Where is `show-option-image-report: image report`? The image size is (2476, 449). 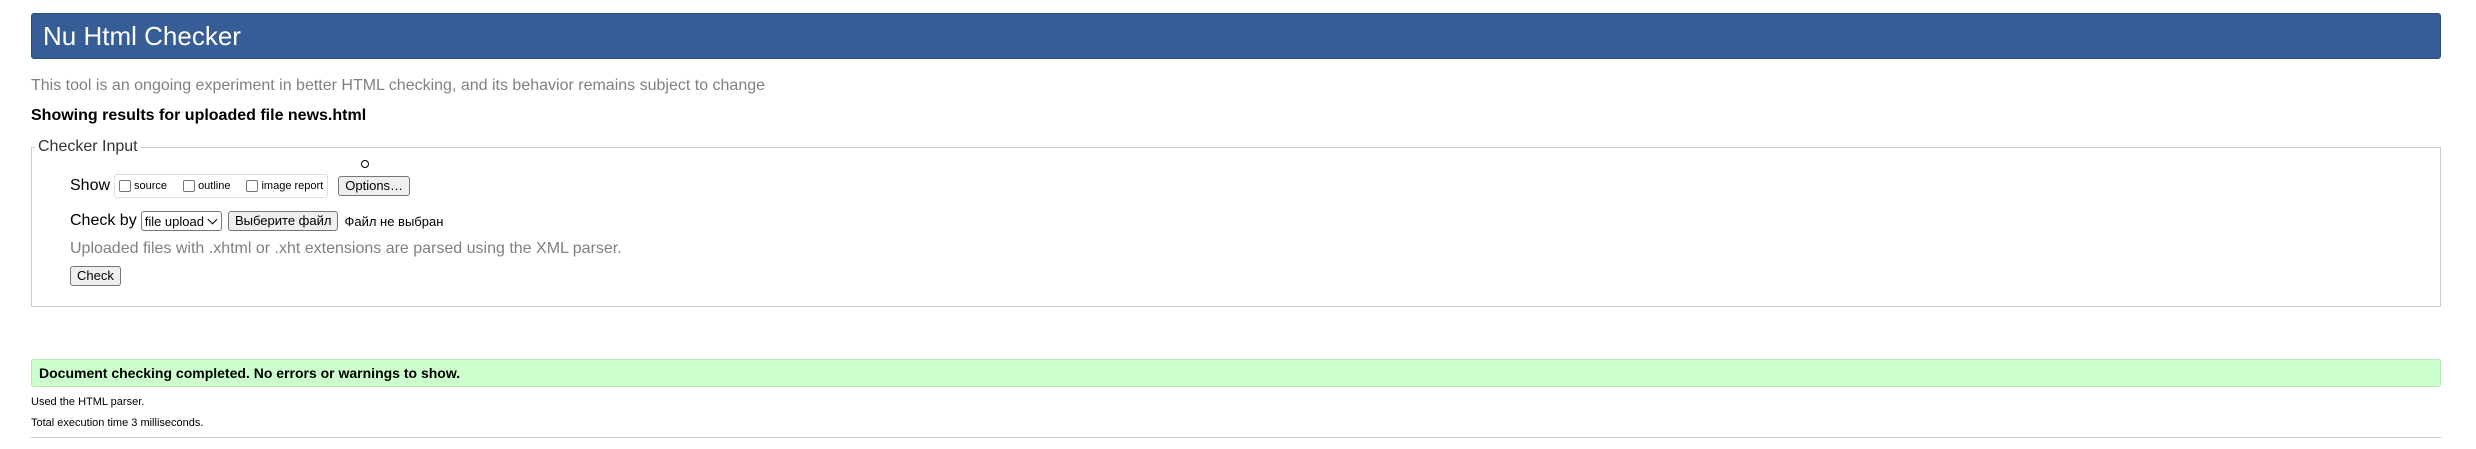 show-option-image-report: image report is located at coordinates (283, 186).